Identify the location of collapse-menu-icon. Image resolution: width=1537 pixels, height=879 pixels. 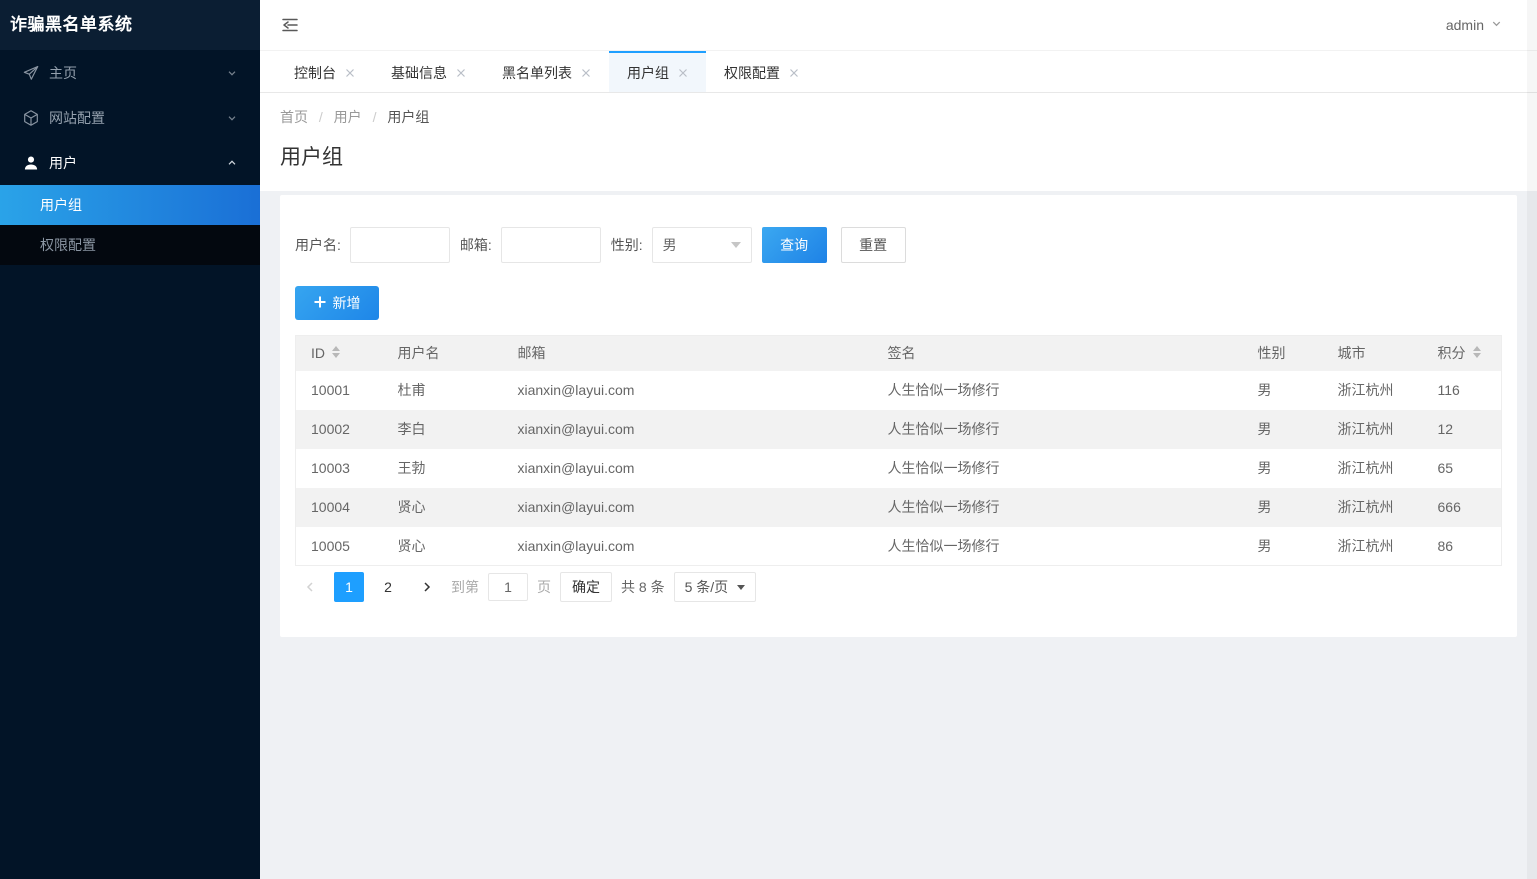
(290, 25).